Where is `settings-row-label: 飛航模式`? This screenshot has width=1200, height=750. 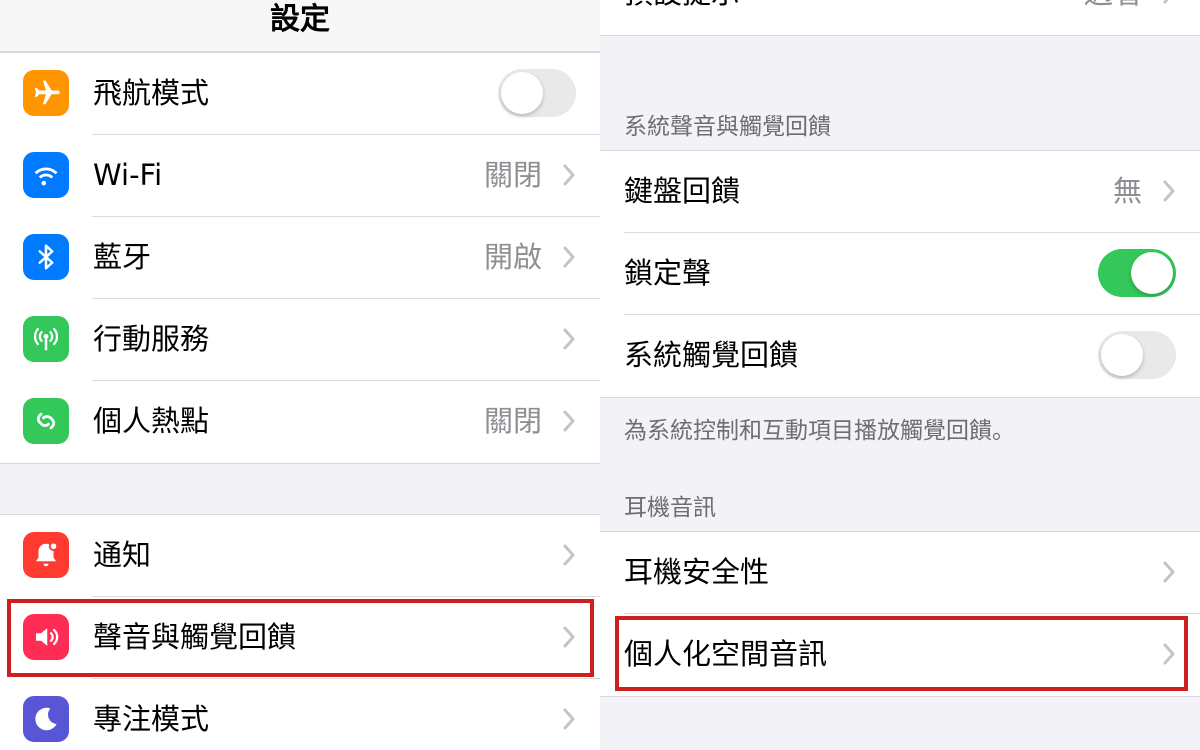
settings-row-label: 飛航模式 is located at coordinates (151, 93).